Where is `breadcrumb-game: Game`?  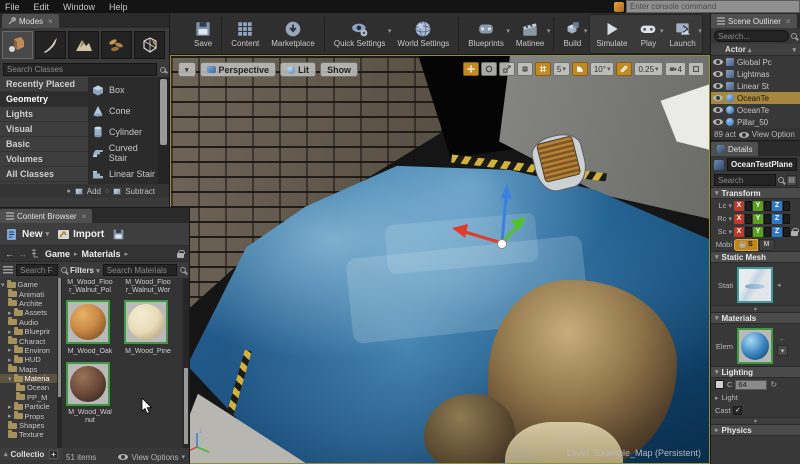 breadcrumb-game: Game is located at coordinates (57, 254).